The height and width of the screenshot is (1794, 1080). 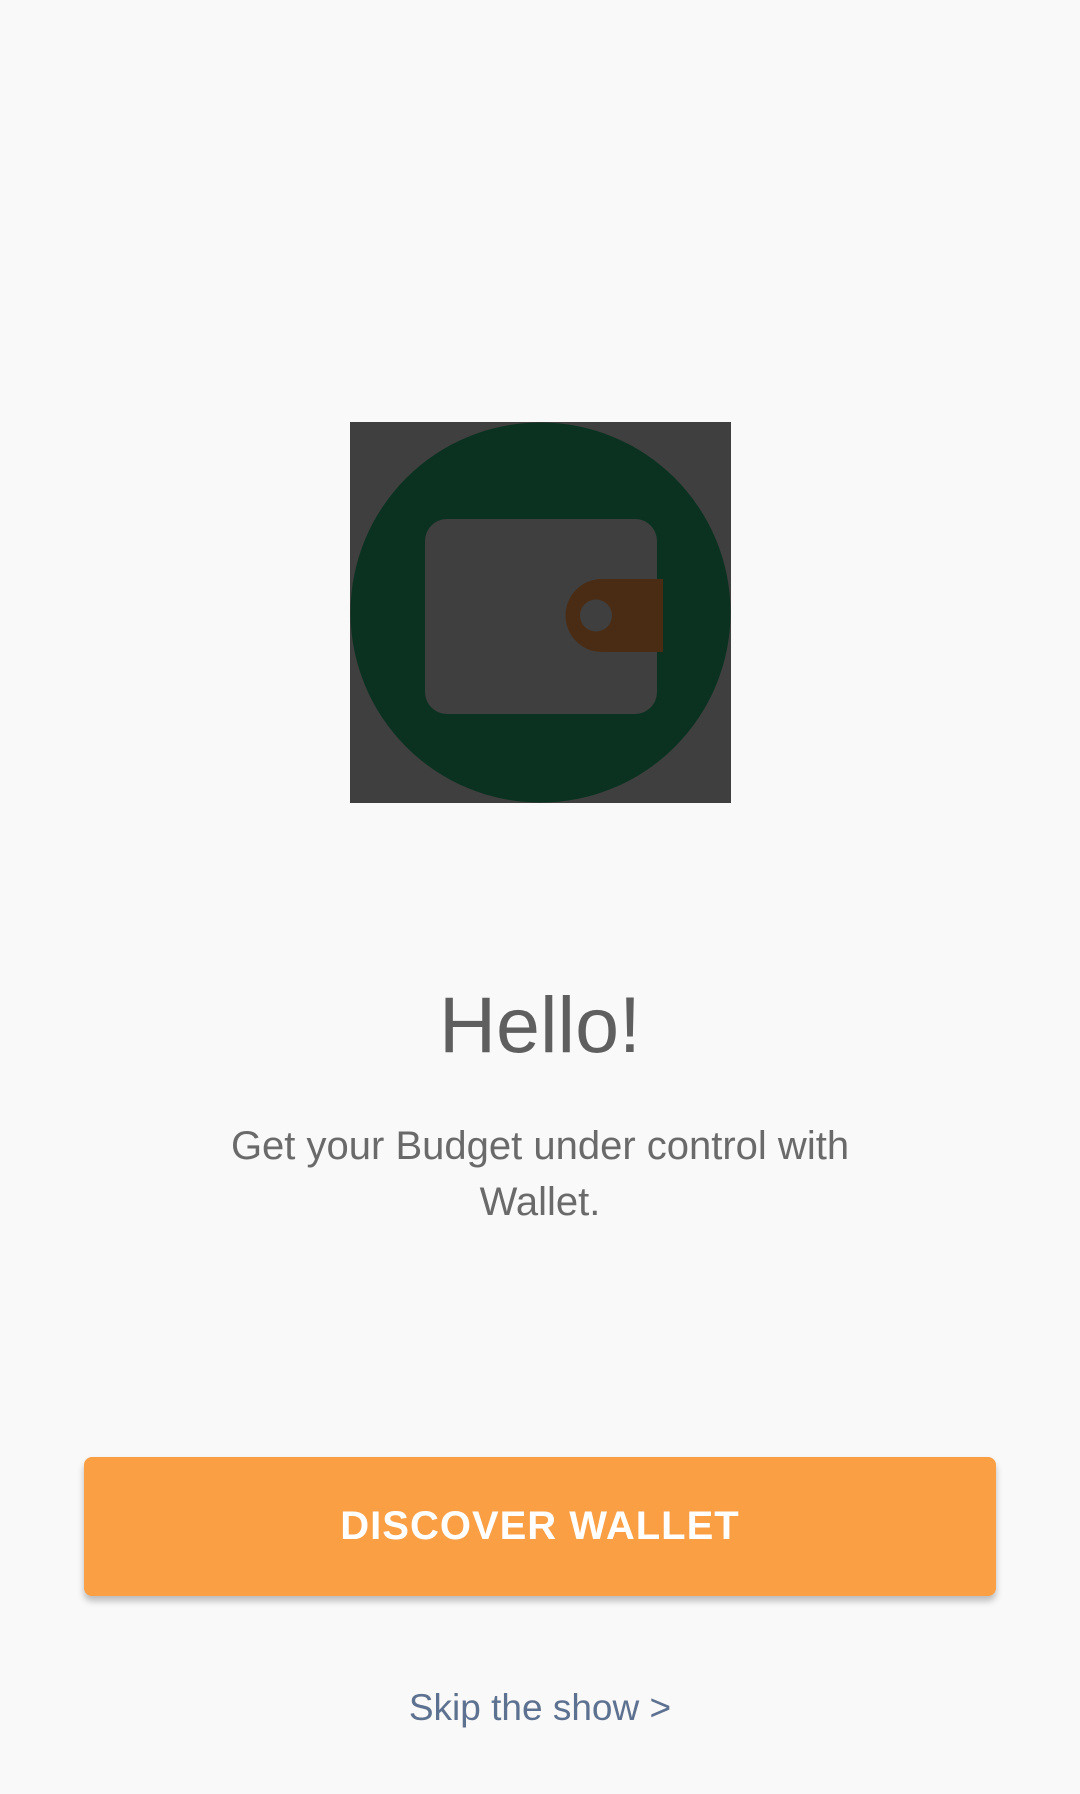 What do you see at coordinates (596, 615) in the screenshot?
I see `wallet-clasp-button` at bounding box center [596, 615].